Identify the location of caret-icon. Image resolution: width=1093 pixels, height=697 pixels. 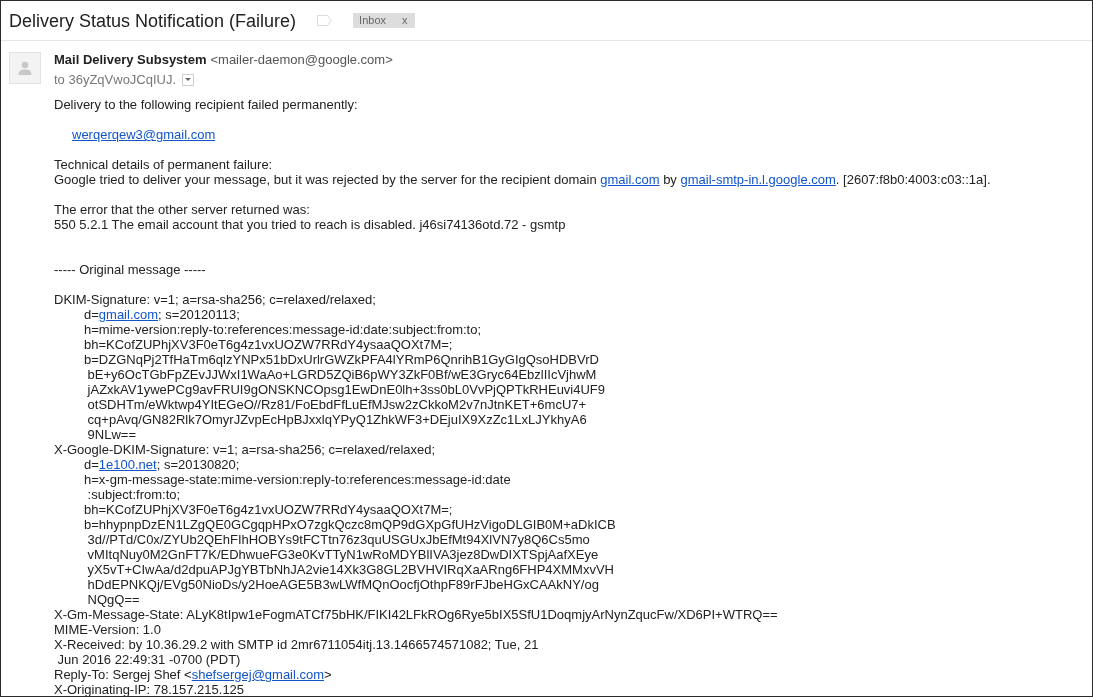
(188, 79).